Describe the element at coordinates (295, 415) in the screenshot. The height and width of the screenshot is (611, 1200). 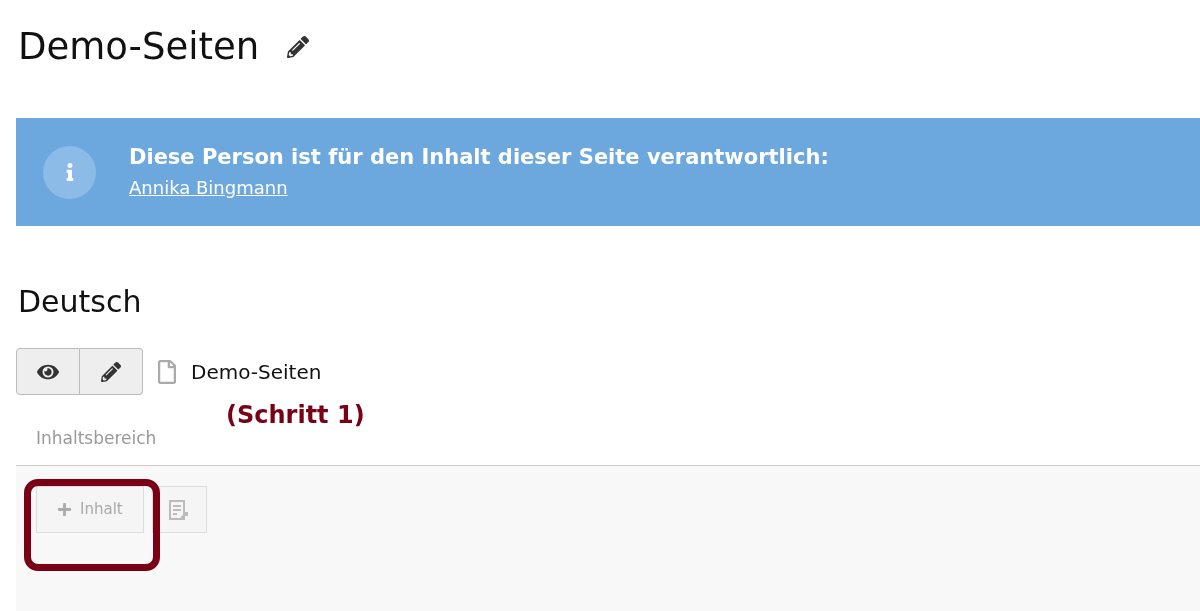
I see `step-annotation: (Schritt 1)` at that location.